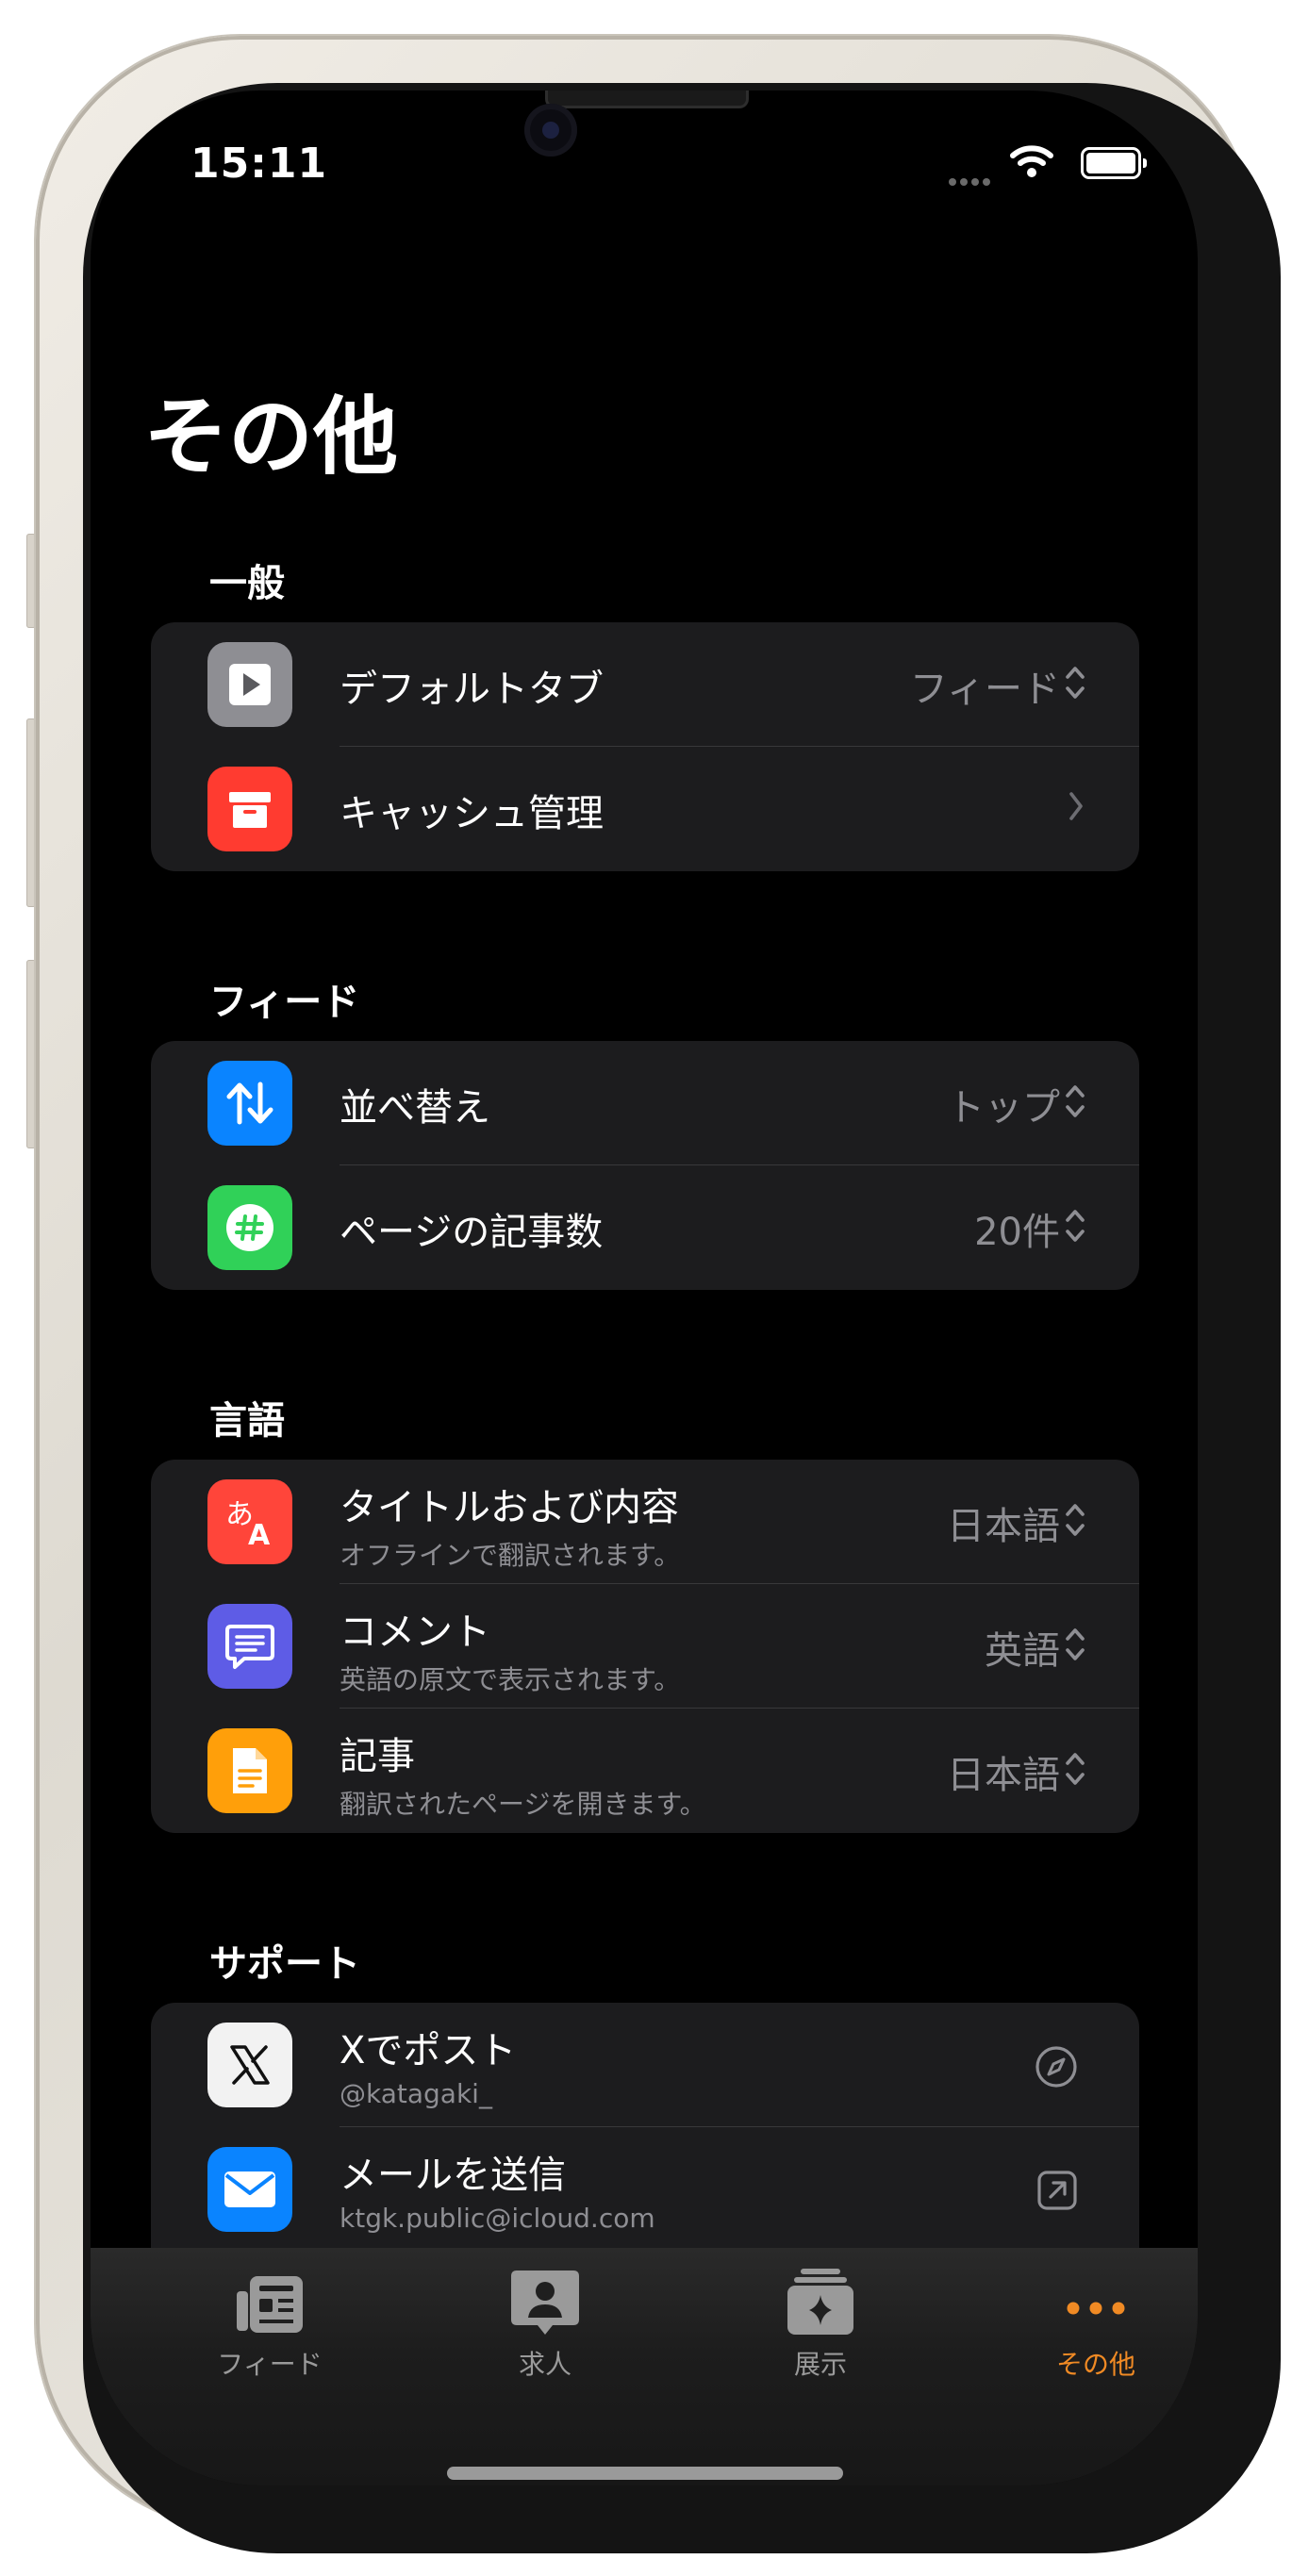 The width and height of the screenshot is (1292, 2576). Describe the element at coordinates (472, 813) in the screenshot. I see `cache-management-label: キャッシュ管理` at that location.